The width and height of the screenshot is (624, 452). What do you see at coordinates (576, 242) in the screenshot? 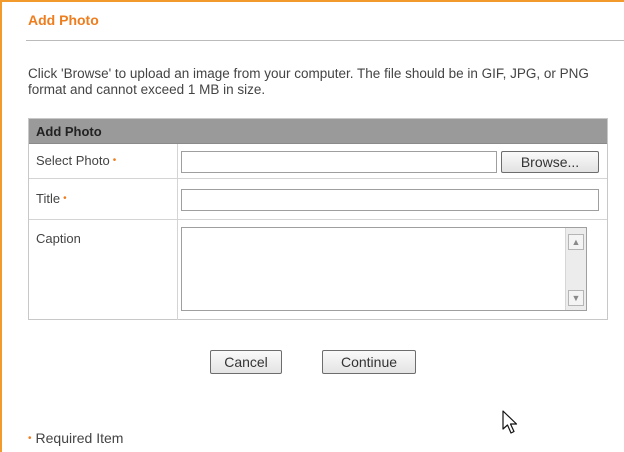
I see `scroll-up-arrow-icon: ▲` at bounding box center [576, 242].